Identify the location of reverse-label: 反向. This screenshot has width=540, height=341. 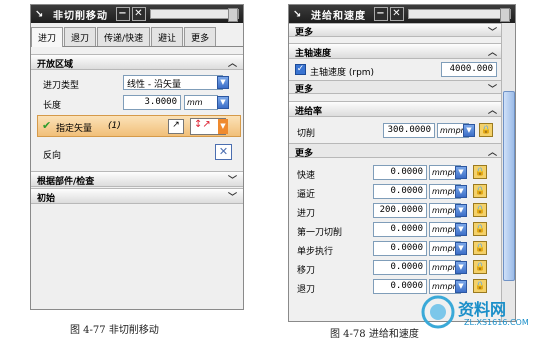
(52, 156).